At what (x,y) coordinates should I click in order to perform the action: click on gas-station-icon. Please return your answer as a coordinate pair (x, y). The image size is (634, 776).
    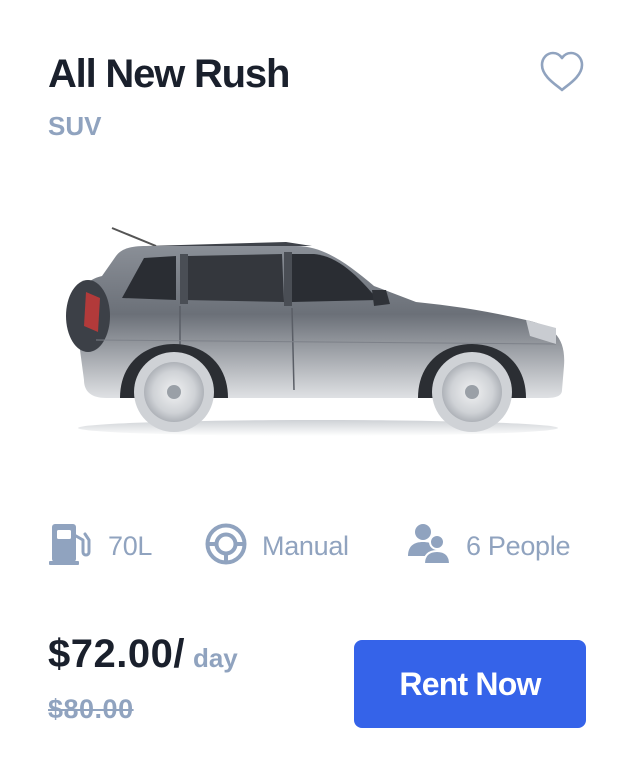
    Looking at the image, I should click on (71, 546).